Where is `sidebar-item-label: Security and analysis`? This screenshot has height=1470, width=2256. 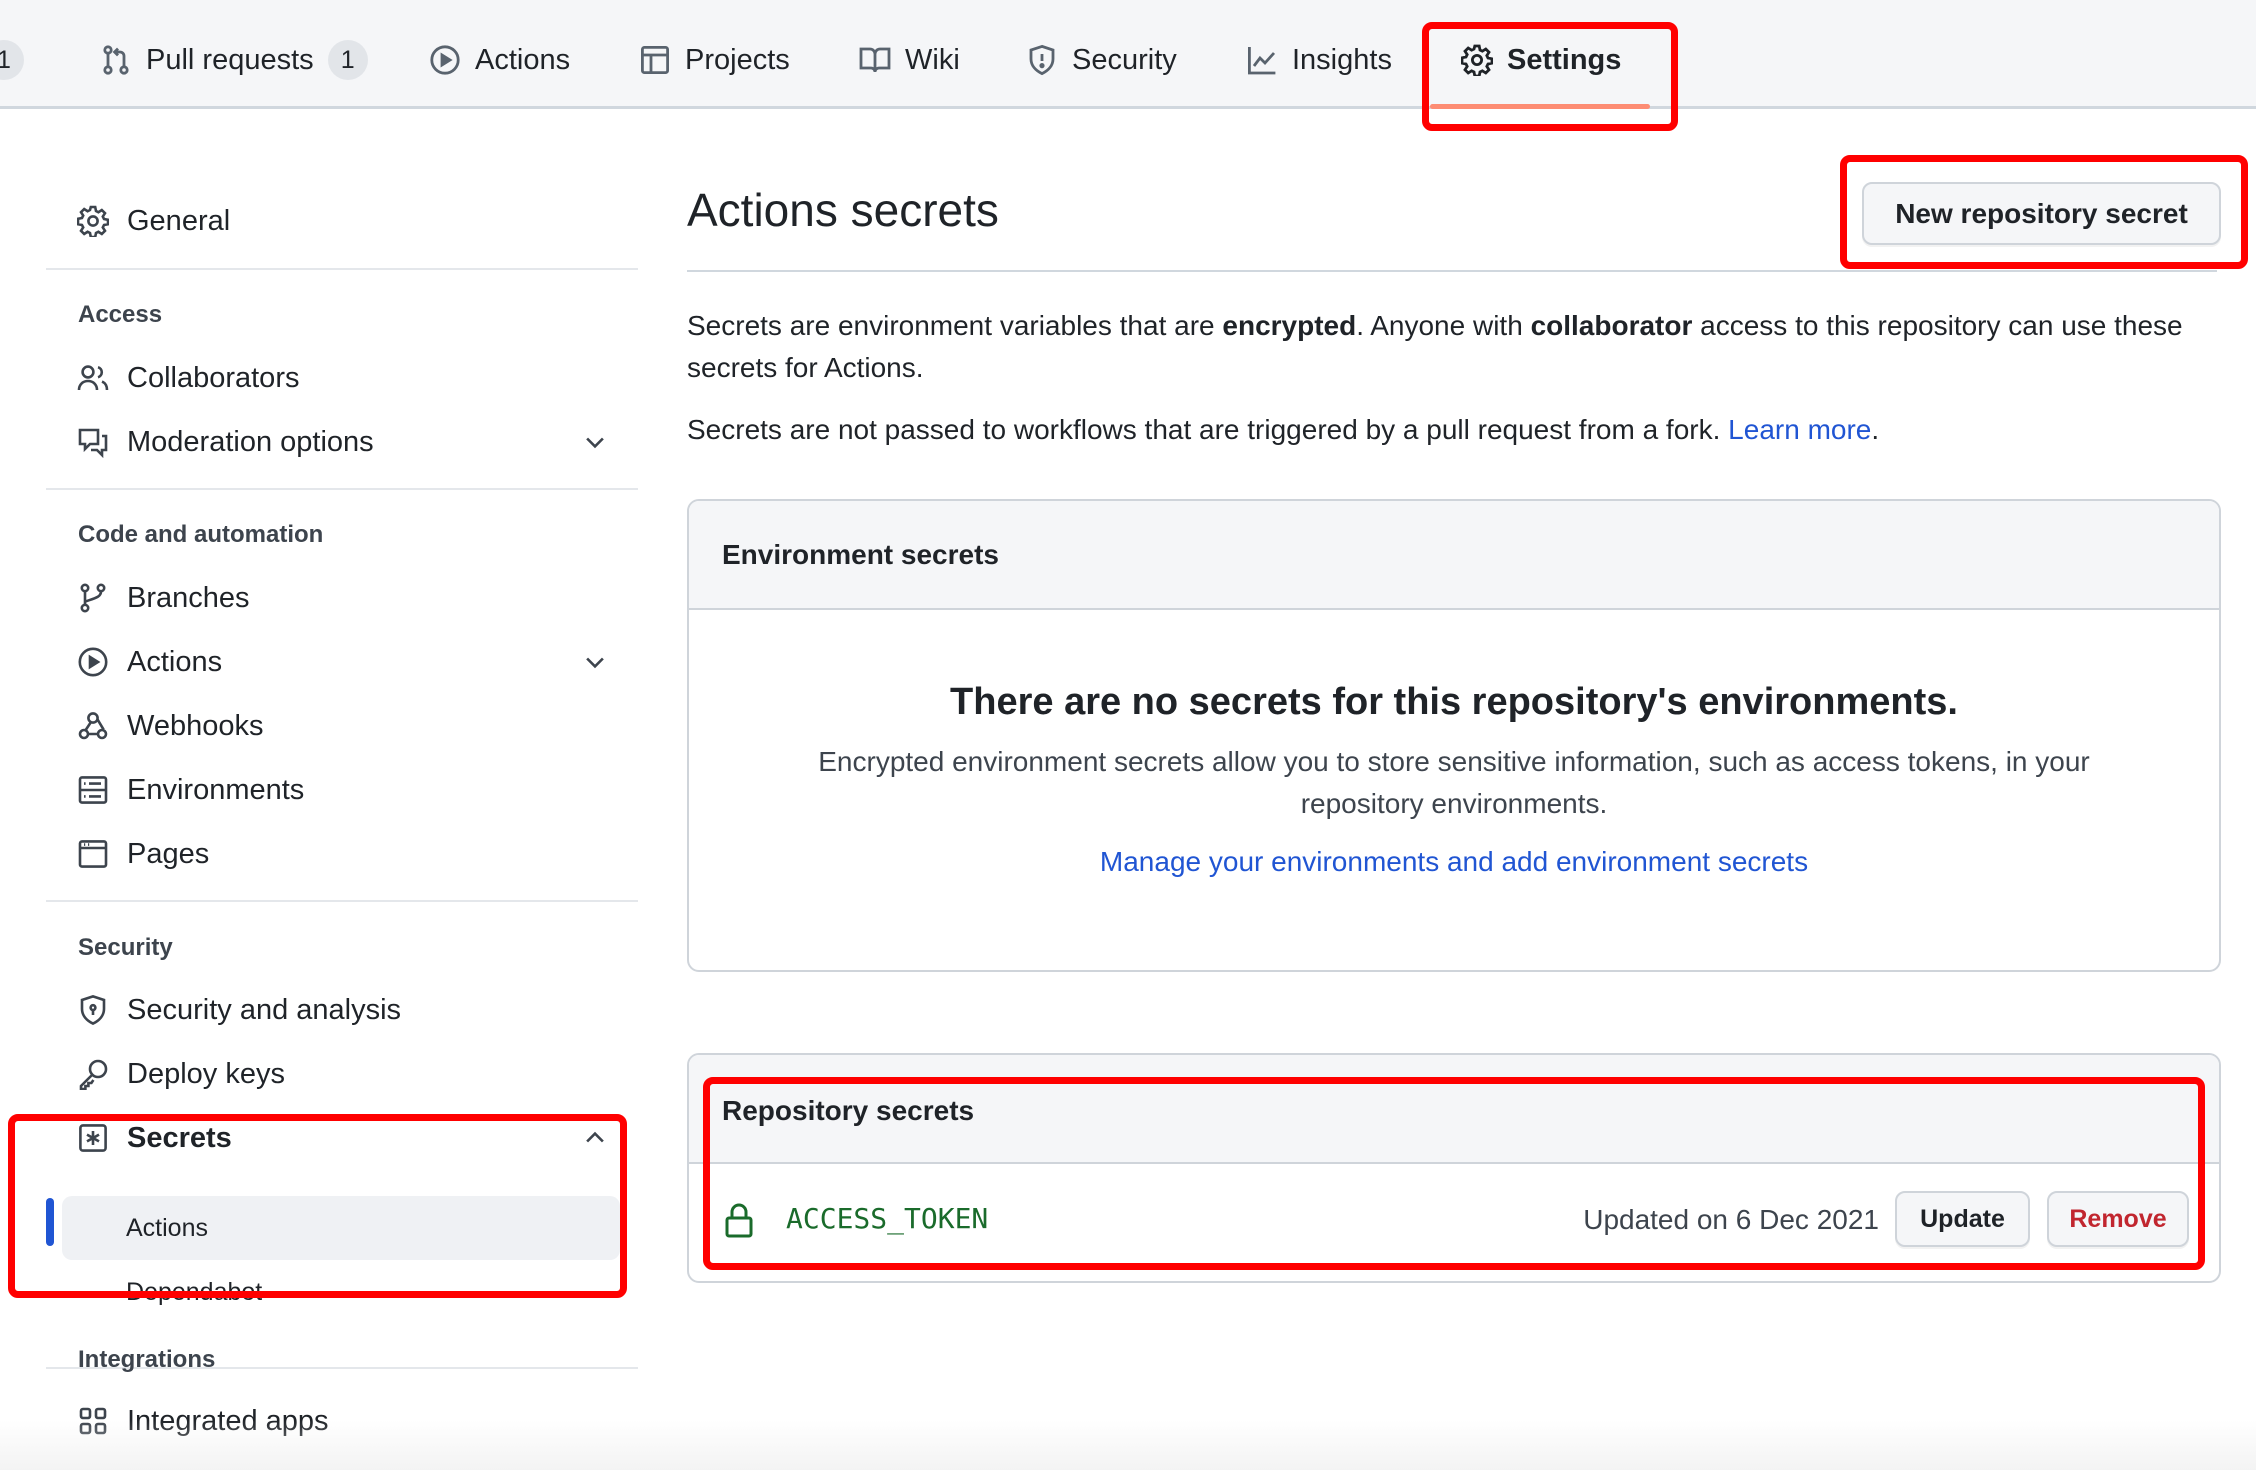
sidebar-item-label: Security and analysis is located at coordinates (264, 1009).